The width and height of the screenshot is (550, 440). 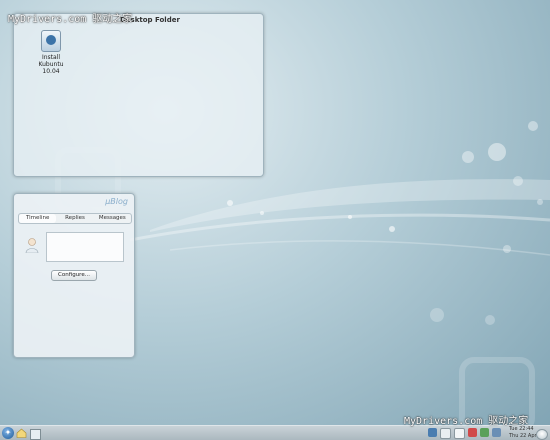 I want to click on tab-timeline: Timeline, so click(x=38, y=218).